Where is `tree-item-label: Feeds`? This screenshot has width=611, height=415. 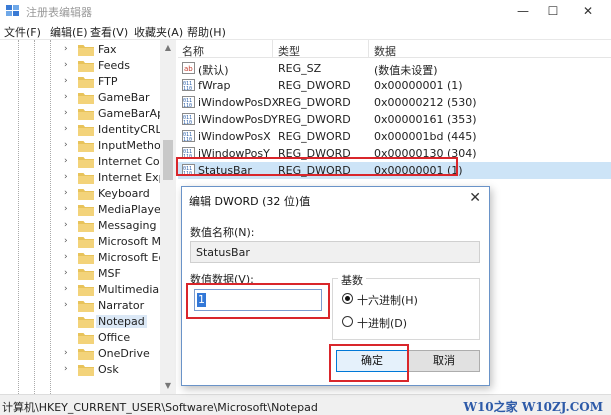
tree-item-label: Feeds is located at coordinates (114, 65).